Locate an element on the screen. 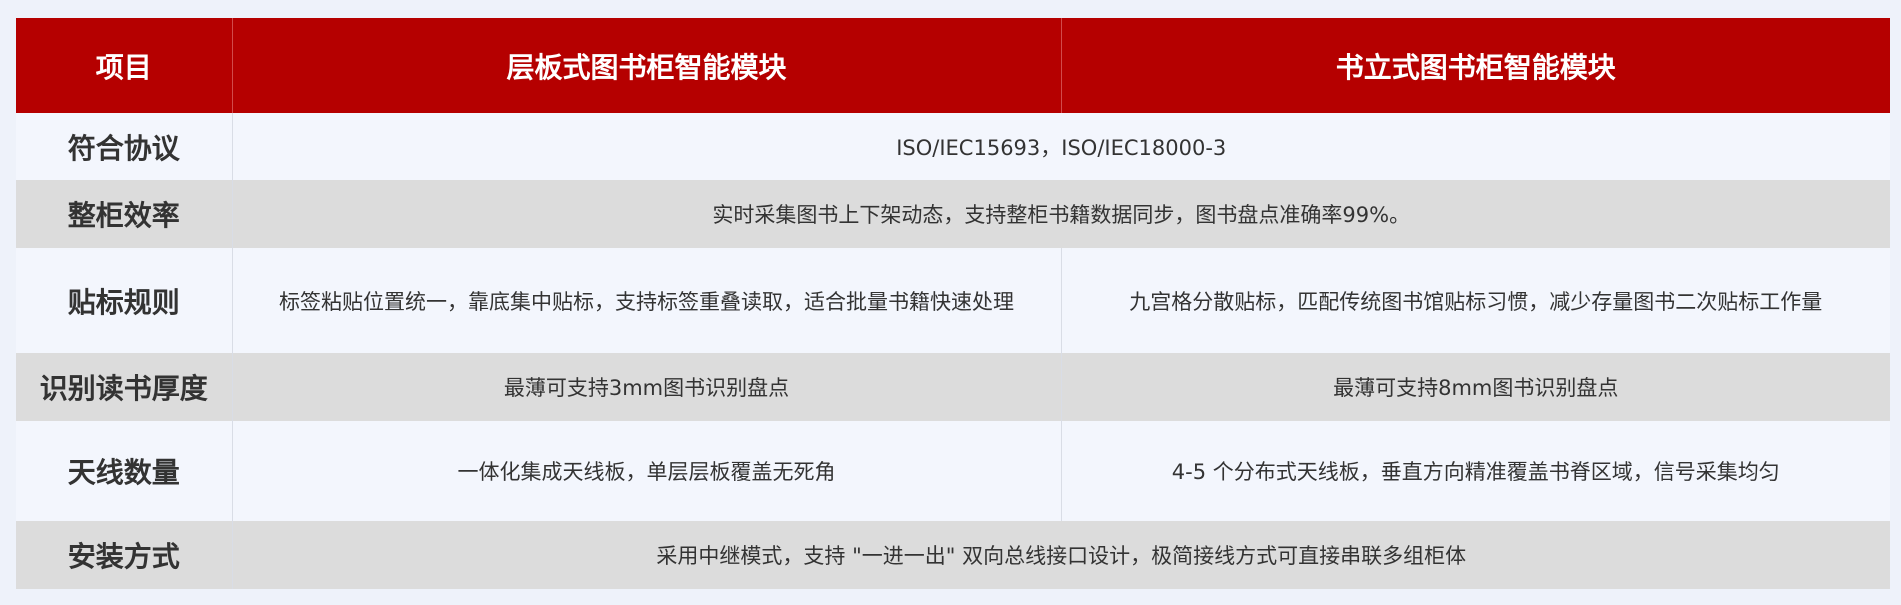 The height and width of the screenshot is (605, 1901). cell-merged: ISO/IEC15693，ISO/IEC18000-3 is located at coordinates (1061, 146).